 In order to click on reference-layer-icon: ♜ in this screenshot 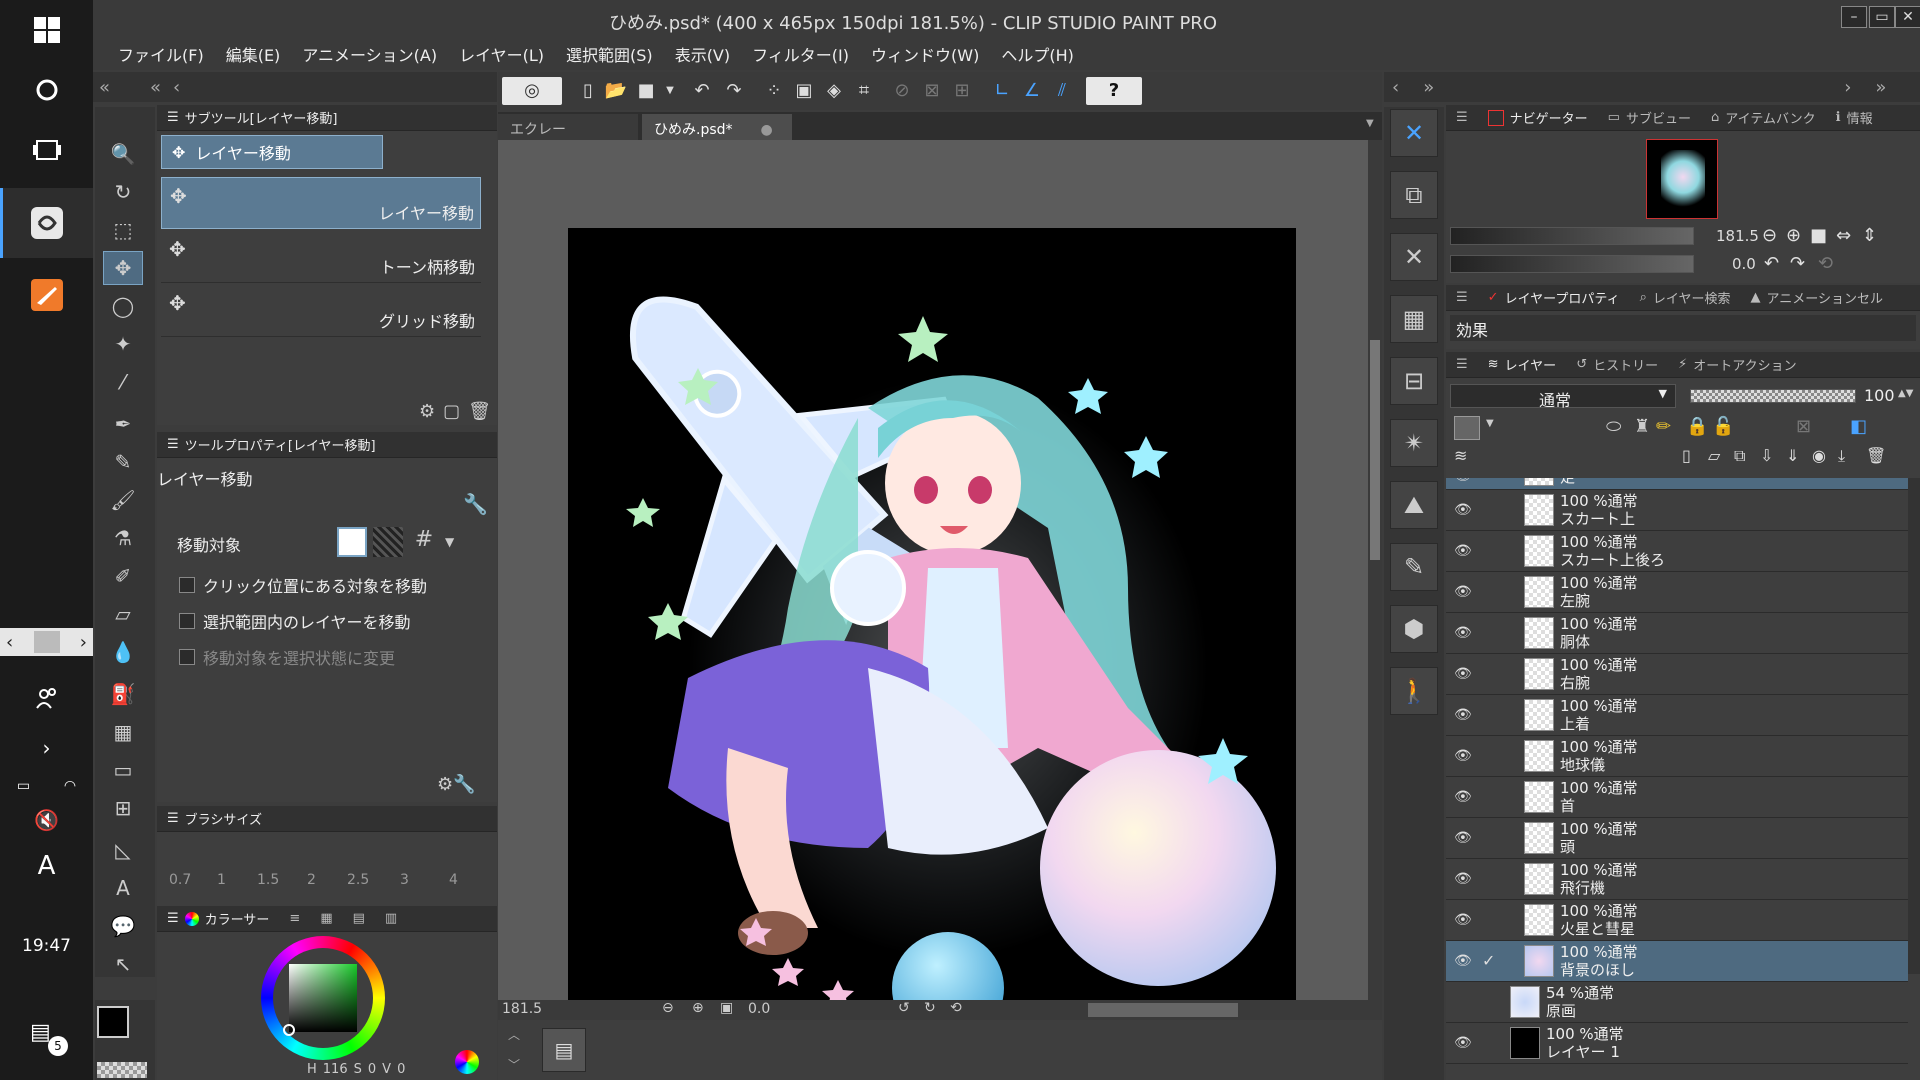, I will do `click(1642, 426)`.